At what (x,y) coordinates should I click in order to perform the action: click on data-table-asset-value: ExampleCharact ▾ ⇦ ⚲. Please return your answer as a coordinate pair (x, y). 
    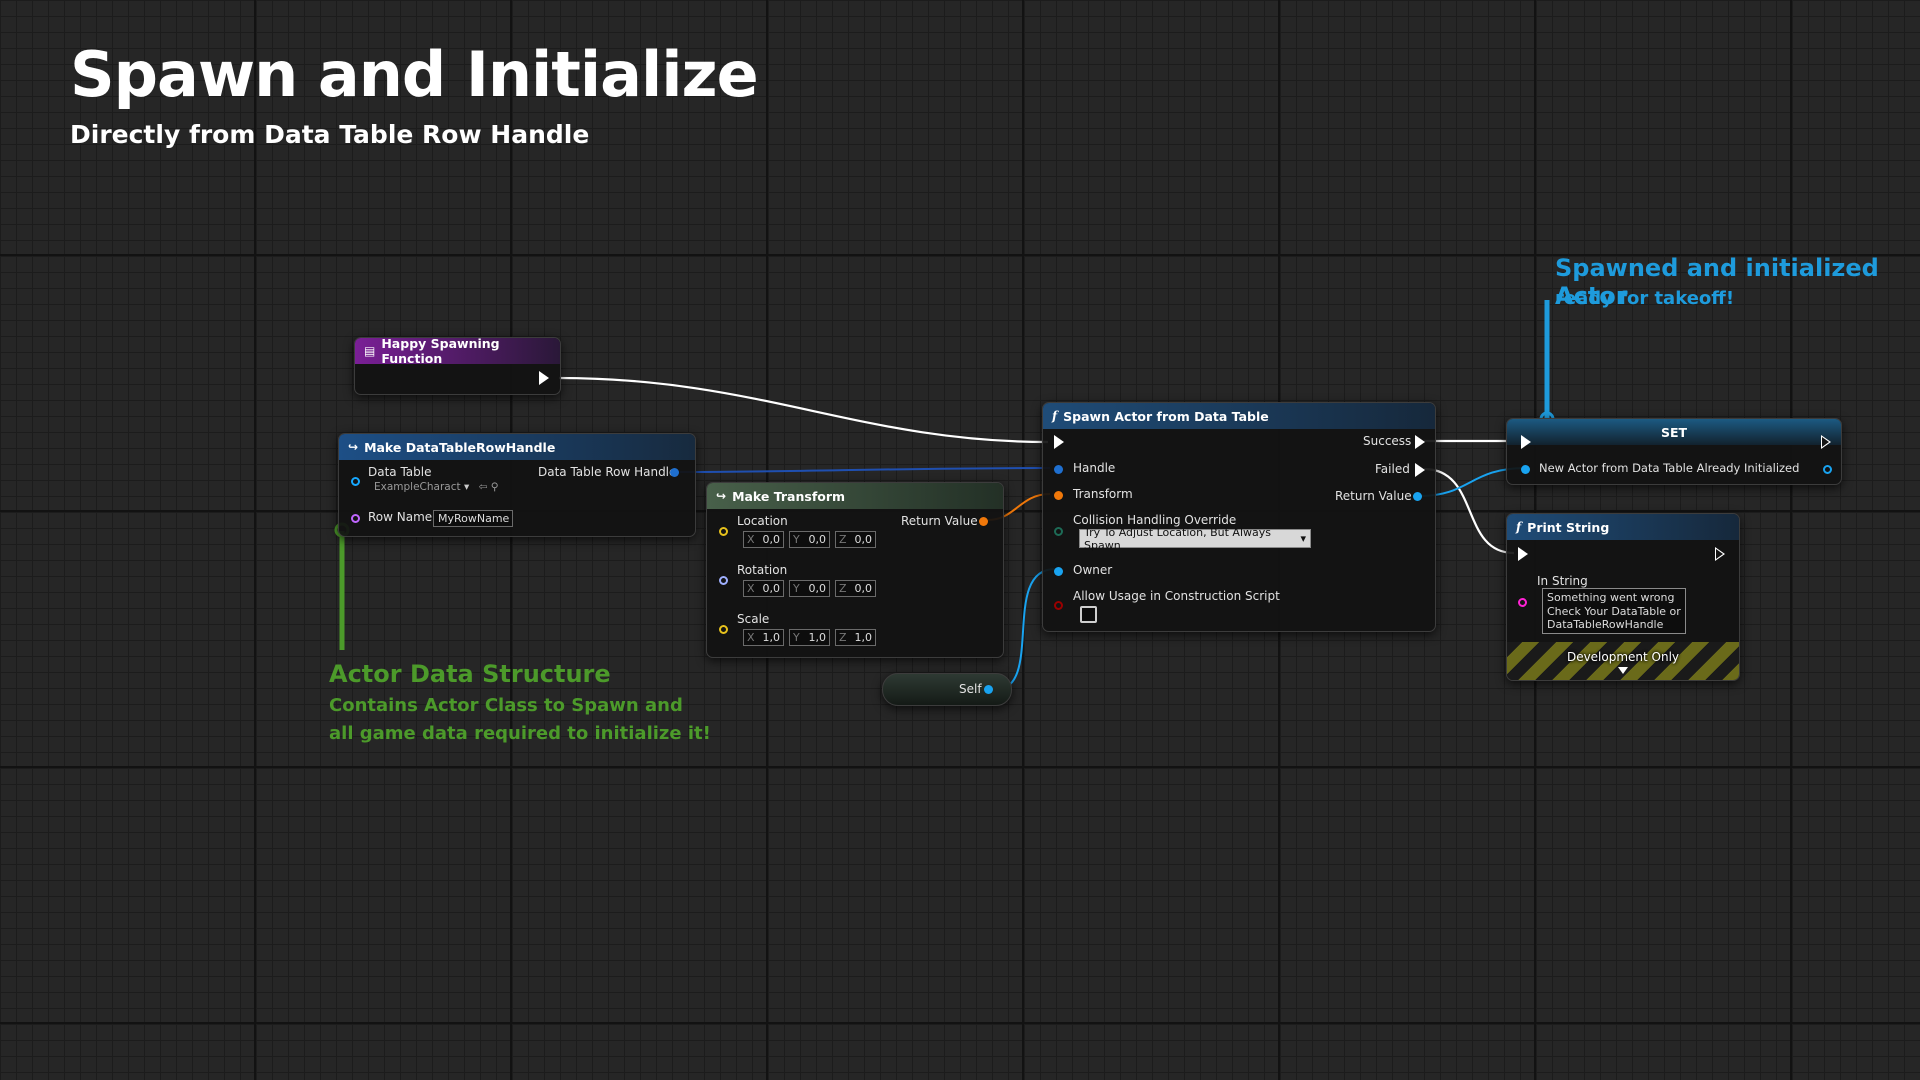
    Looking at the image, I should click on (436, 487).